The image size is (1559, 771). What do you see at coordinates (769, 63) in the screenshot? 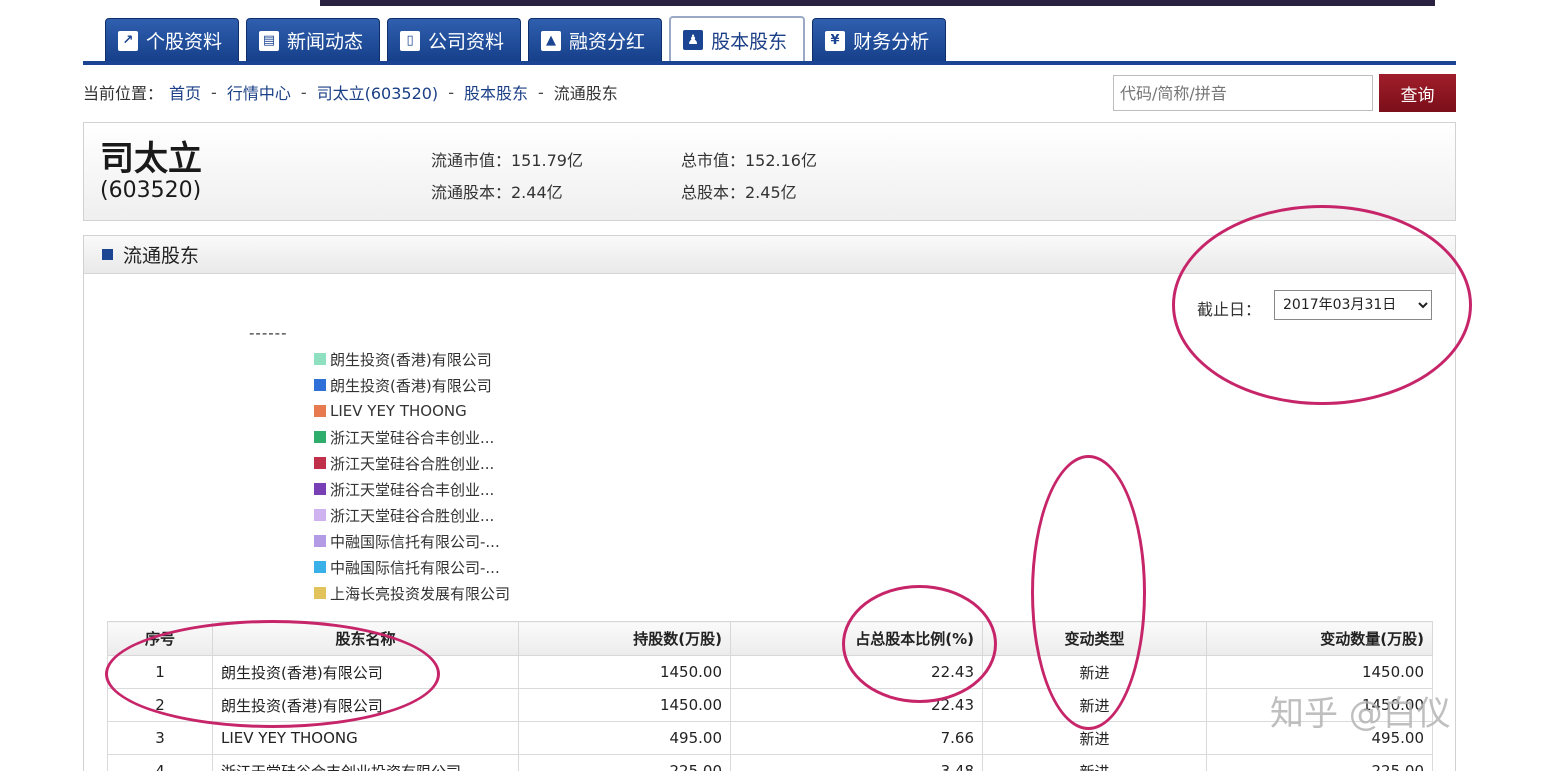
I see `tab-underline` at bounding box center [769, 63].